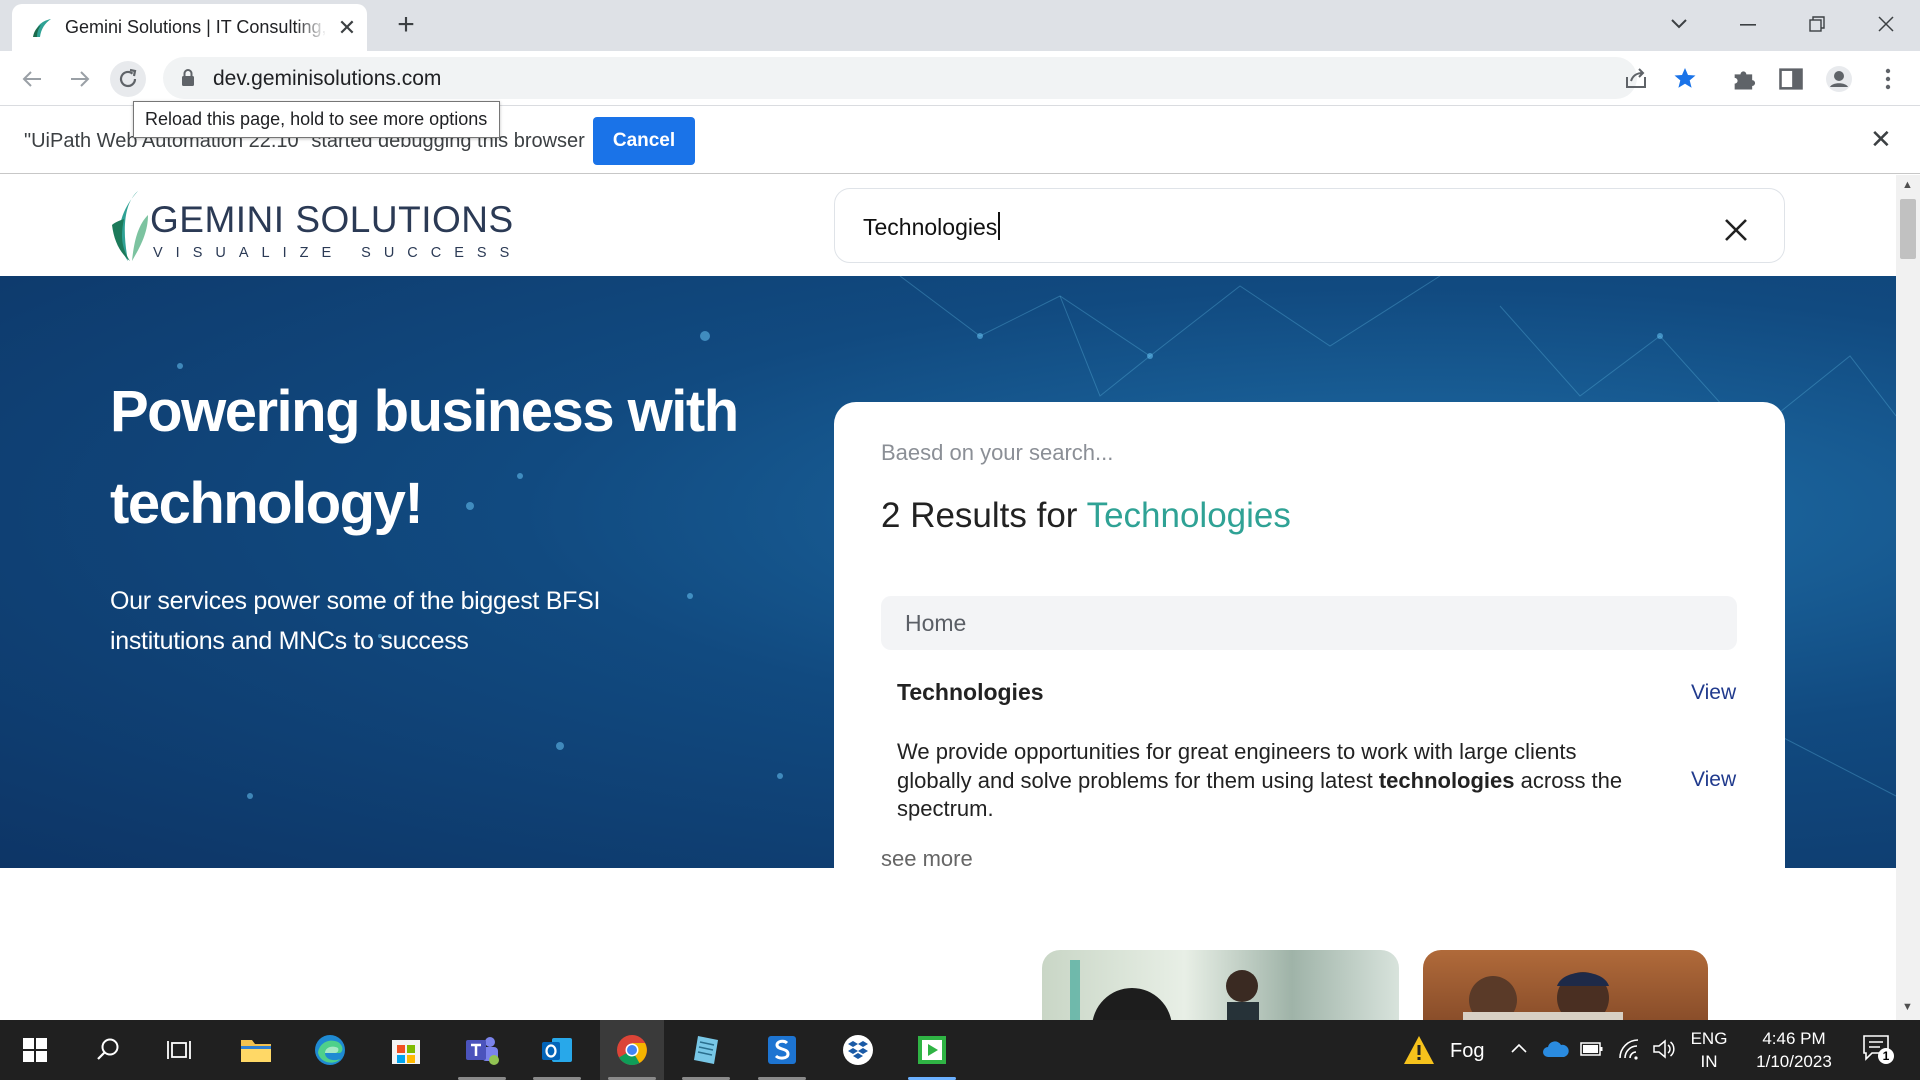 The height and width of the screenshot is (1080, 1920). What do you see at coordinates (1907, 185) in the screenshot?
I see `scroll-up-arrow-icon: ▲` at bounding box center [1907, 185].